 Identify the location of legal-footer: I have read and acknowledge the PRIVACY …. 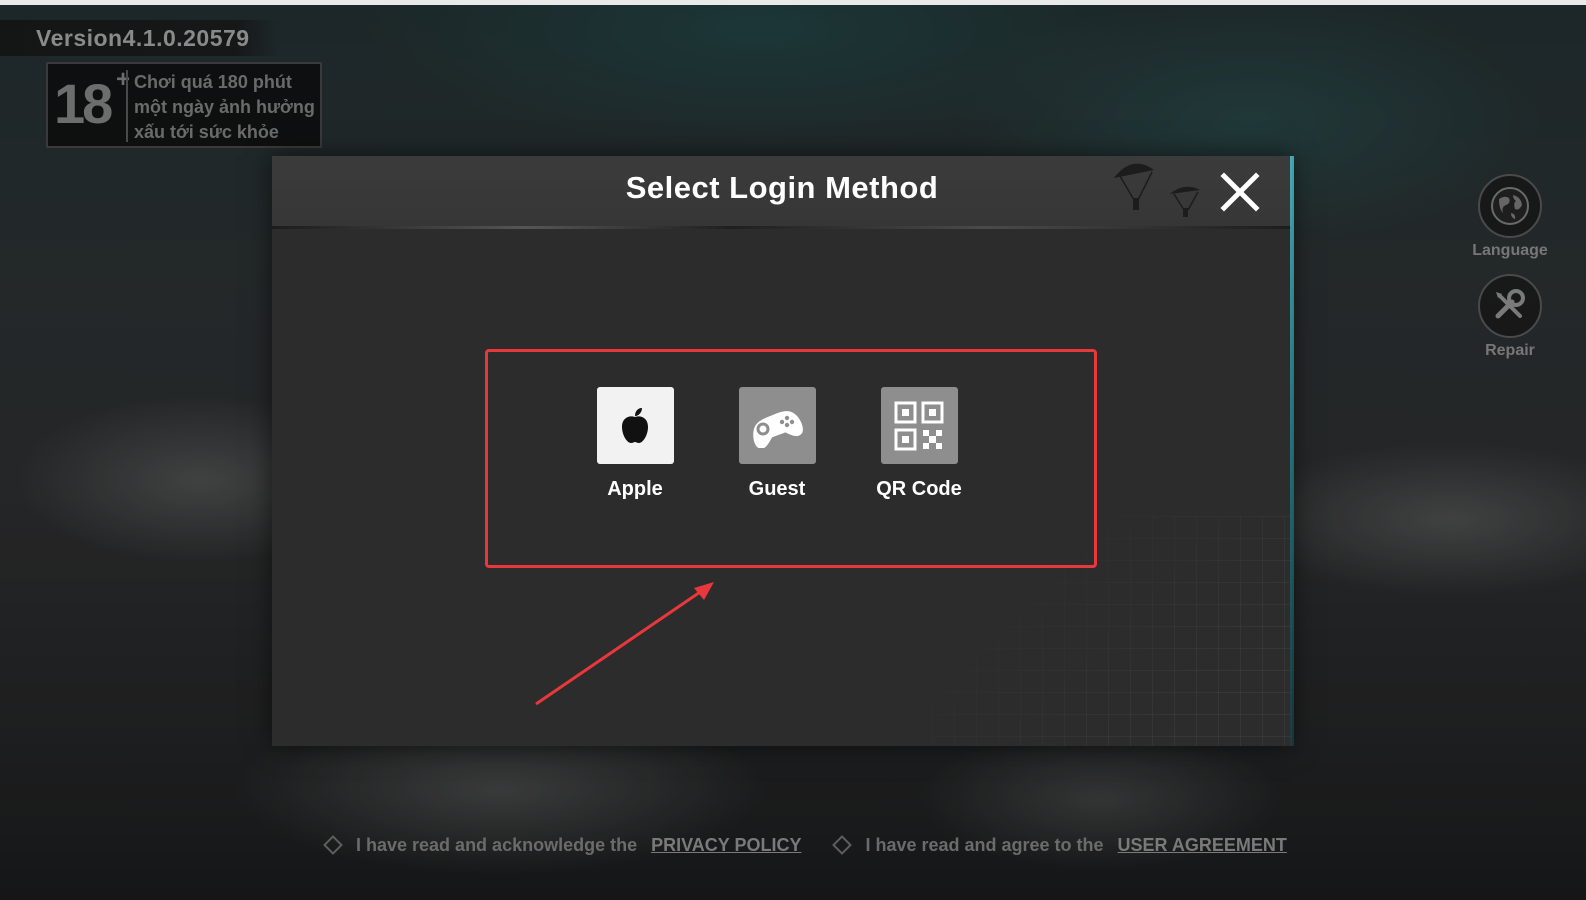
(800, 845).